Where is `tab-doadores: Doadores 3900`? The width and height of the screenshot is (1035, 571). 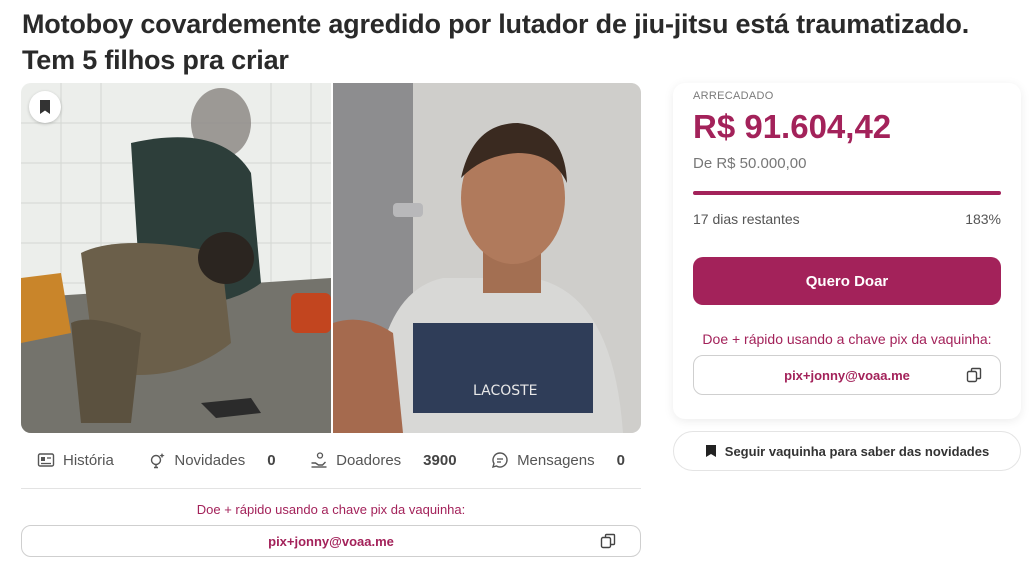
tab-doadores: Doadores 3900 is located at coordinates (383, 460).